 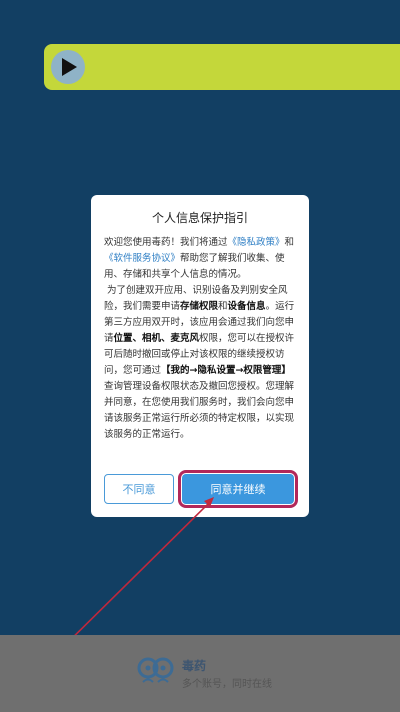 I want to click on location-camera-mic-text: 位置、相机、麦克风, so click(x=156, y=338).